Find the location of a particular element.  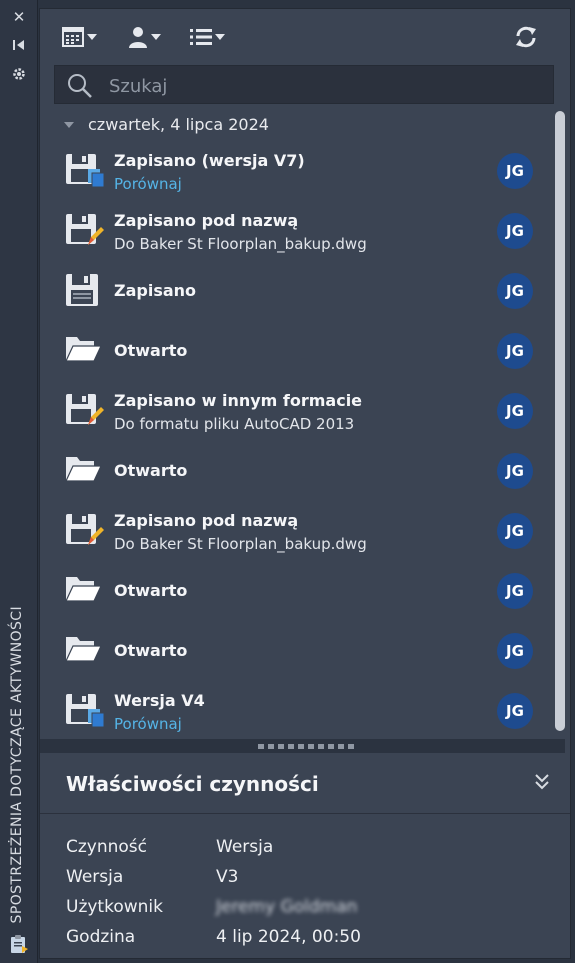

property-key: Godzina is located at coordinates (101, 937).